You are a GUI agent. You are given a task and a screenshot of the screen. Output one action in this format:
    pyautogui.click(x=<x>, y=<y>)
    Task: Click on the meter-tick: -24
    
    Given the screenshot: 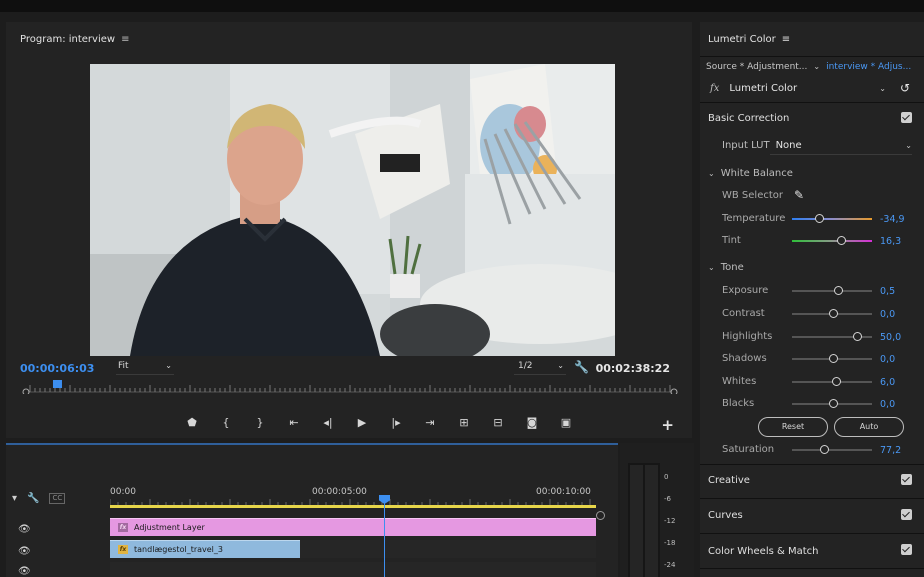 What is the action you would take?
    pyautogui.click(x=670, y=565)
    